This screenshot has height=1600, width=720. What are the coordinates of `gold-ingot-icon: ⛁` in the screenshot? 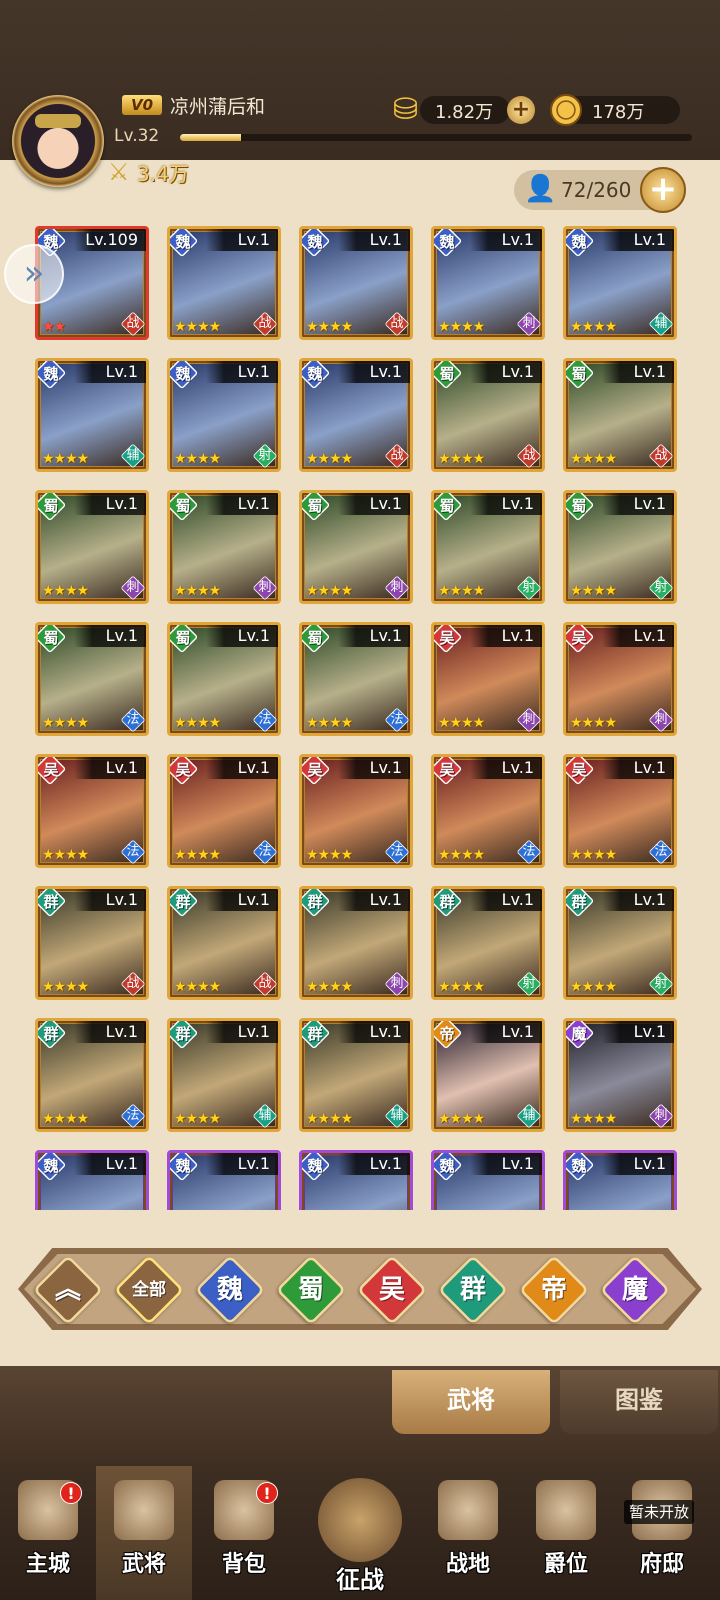 It's located at (406, 109).